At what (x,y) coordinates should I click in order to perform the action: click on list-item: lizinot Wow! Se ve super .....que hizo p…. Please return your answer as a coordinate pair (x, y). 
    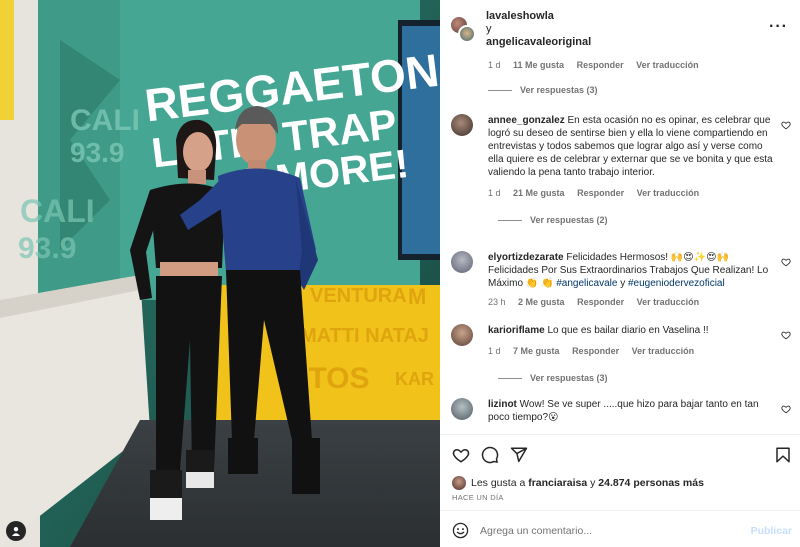
    Looking at the image, I should click on (621, 416).